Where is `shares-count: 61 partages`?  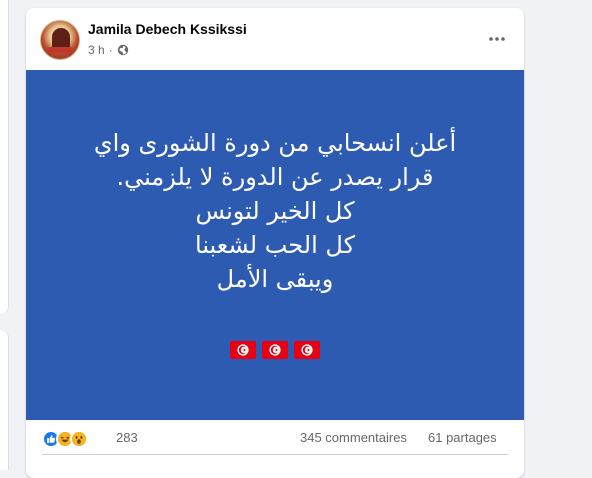
shares-count: 61 partages is located at coordinates (462, 437).